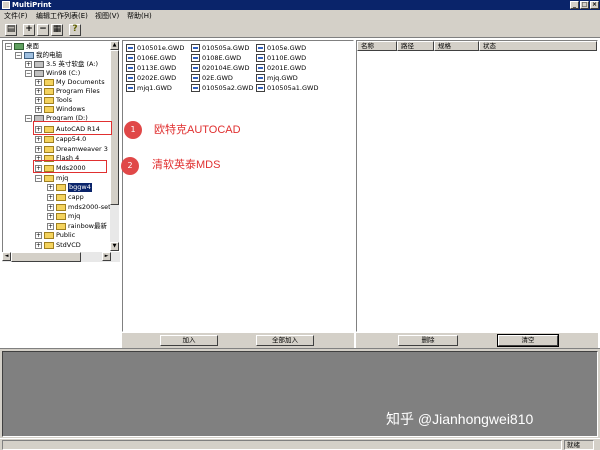  What do you see at coordinates (63, 73) in the screenshot?
I see `tree-node-label: Win98 (C:)` at bounding box center [63, 73].